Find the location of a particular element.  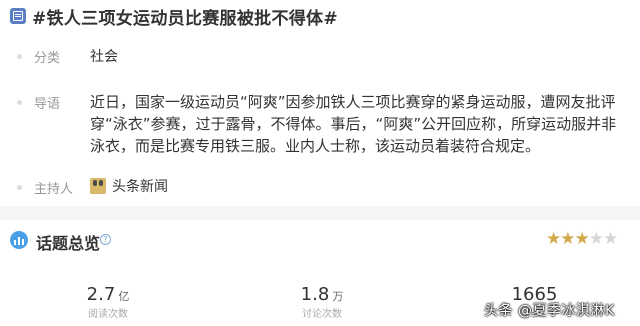

stat-reads: 2.7 亿 阅读次数 is located at coordinates (108, 302).